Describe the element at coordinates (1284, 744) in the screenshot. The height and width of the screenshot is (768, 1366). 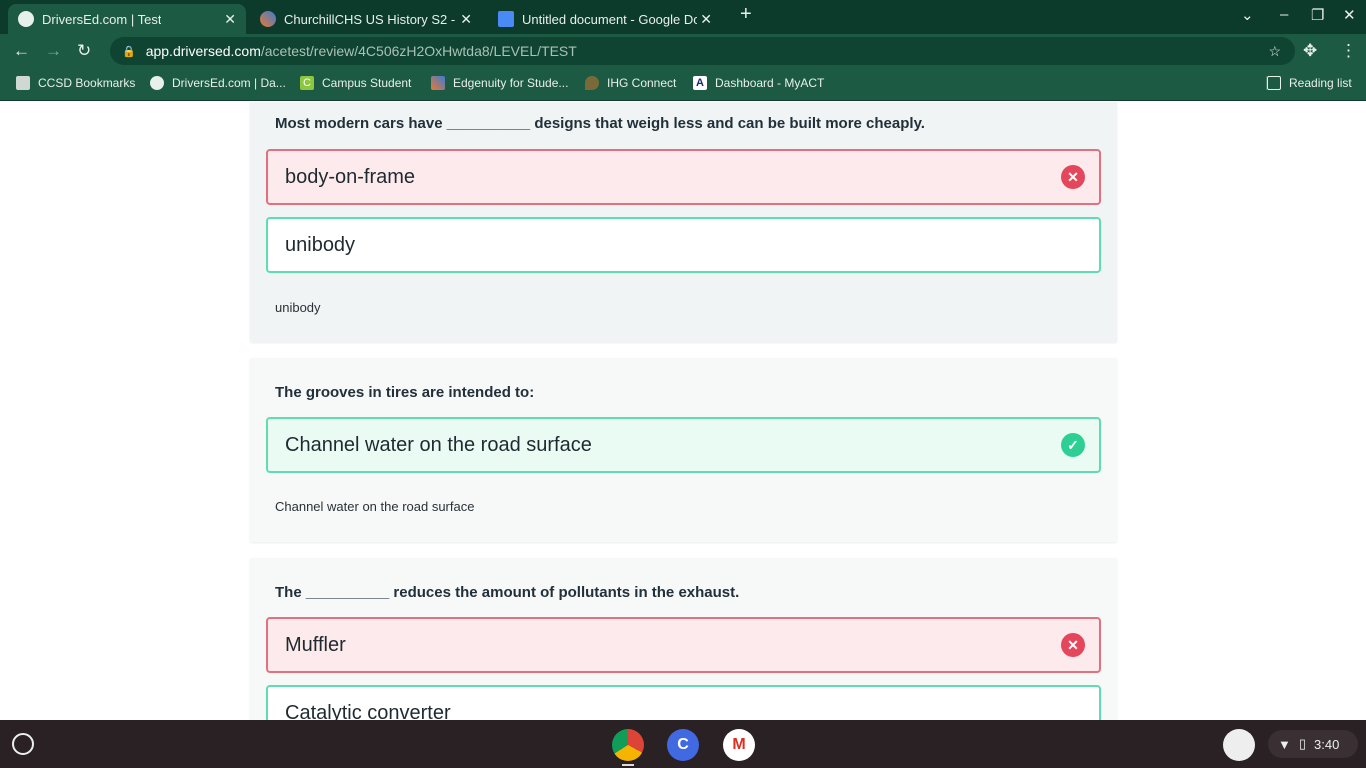
I see `wifi-icon: ▼` at that location.